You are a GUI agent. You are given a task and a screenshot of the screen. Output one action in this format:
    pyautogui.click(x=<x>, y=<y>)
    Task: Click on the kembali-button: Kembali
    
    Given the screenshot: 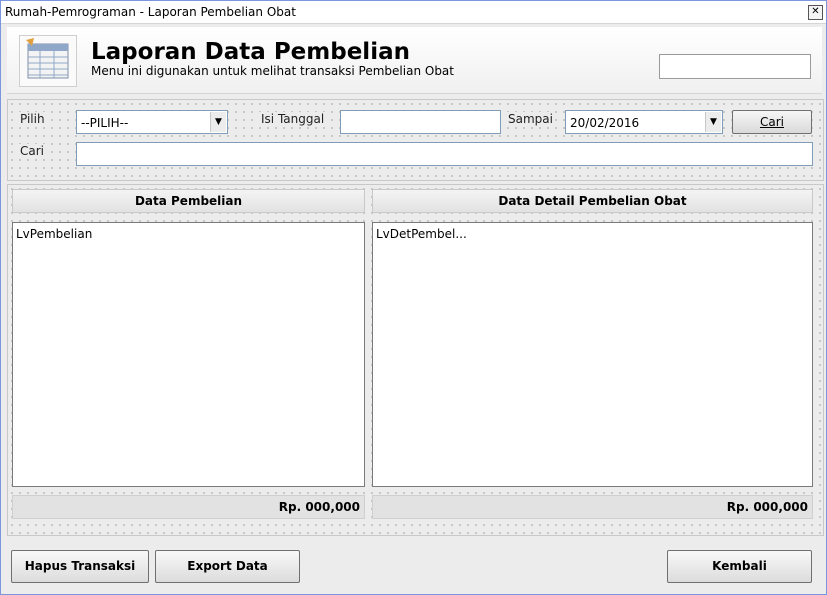 What is the action you would take?
    pyautogui.click(x=739, y=566)
    